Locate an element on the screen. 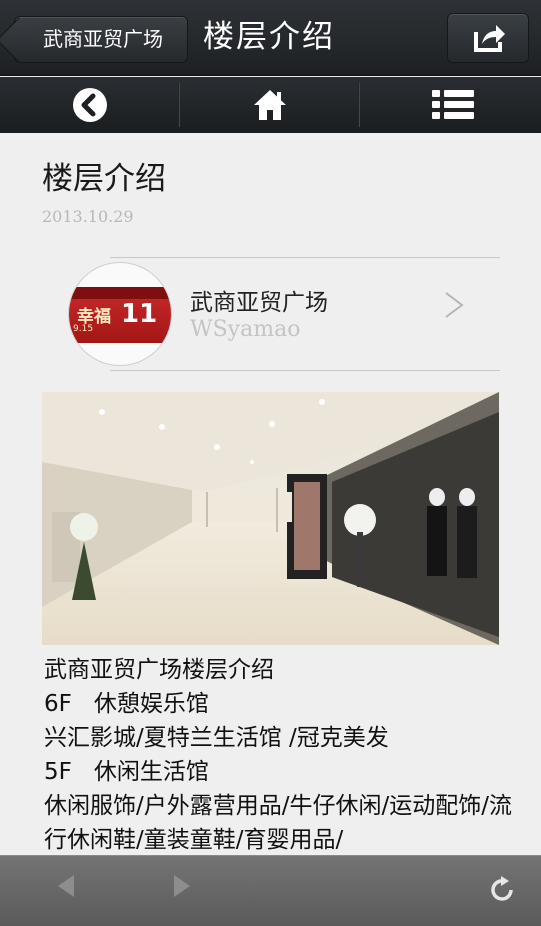 The height and width of the screenshot is (926, 541). nav-back-button is located at coordinates (90, 105).